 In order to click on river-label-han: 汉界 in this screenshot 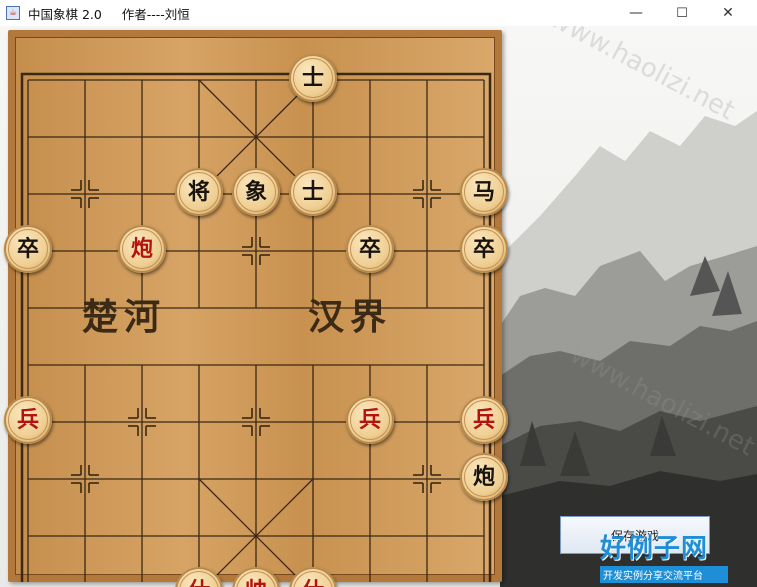, I will do `click(350, 317)`.